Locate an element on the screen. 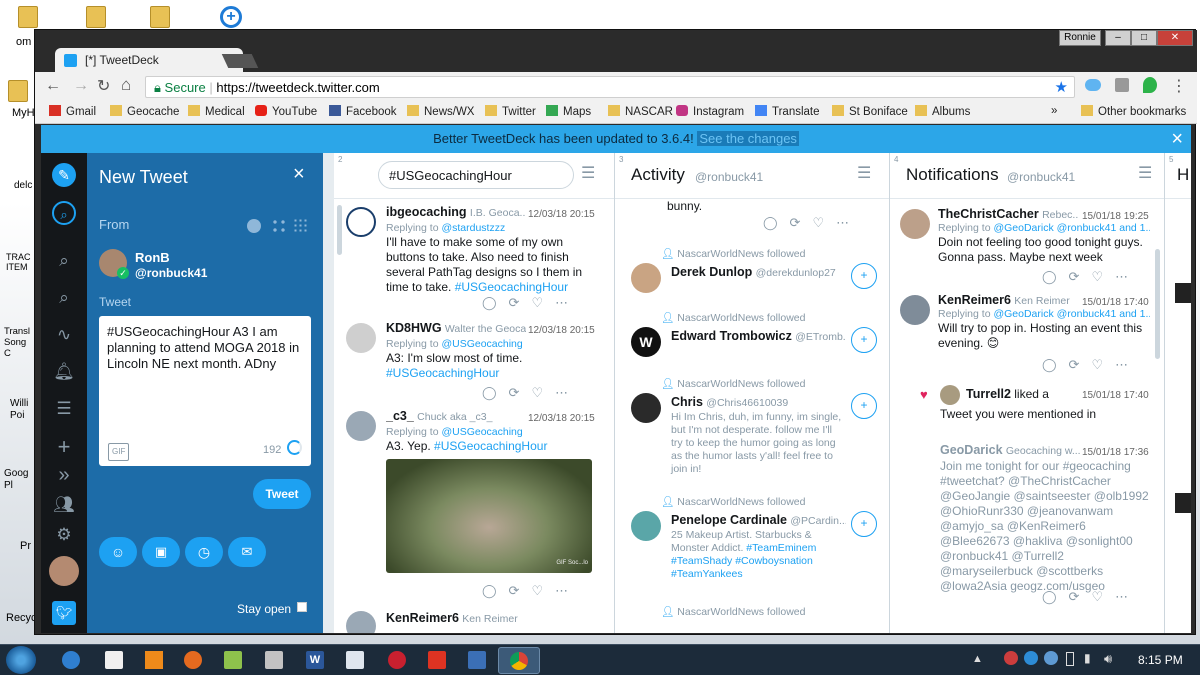  search-active-icon: ⌕ is located at coordinates (64, 213).